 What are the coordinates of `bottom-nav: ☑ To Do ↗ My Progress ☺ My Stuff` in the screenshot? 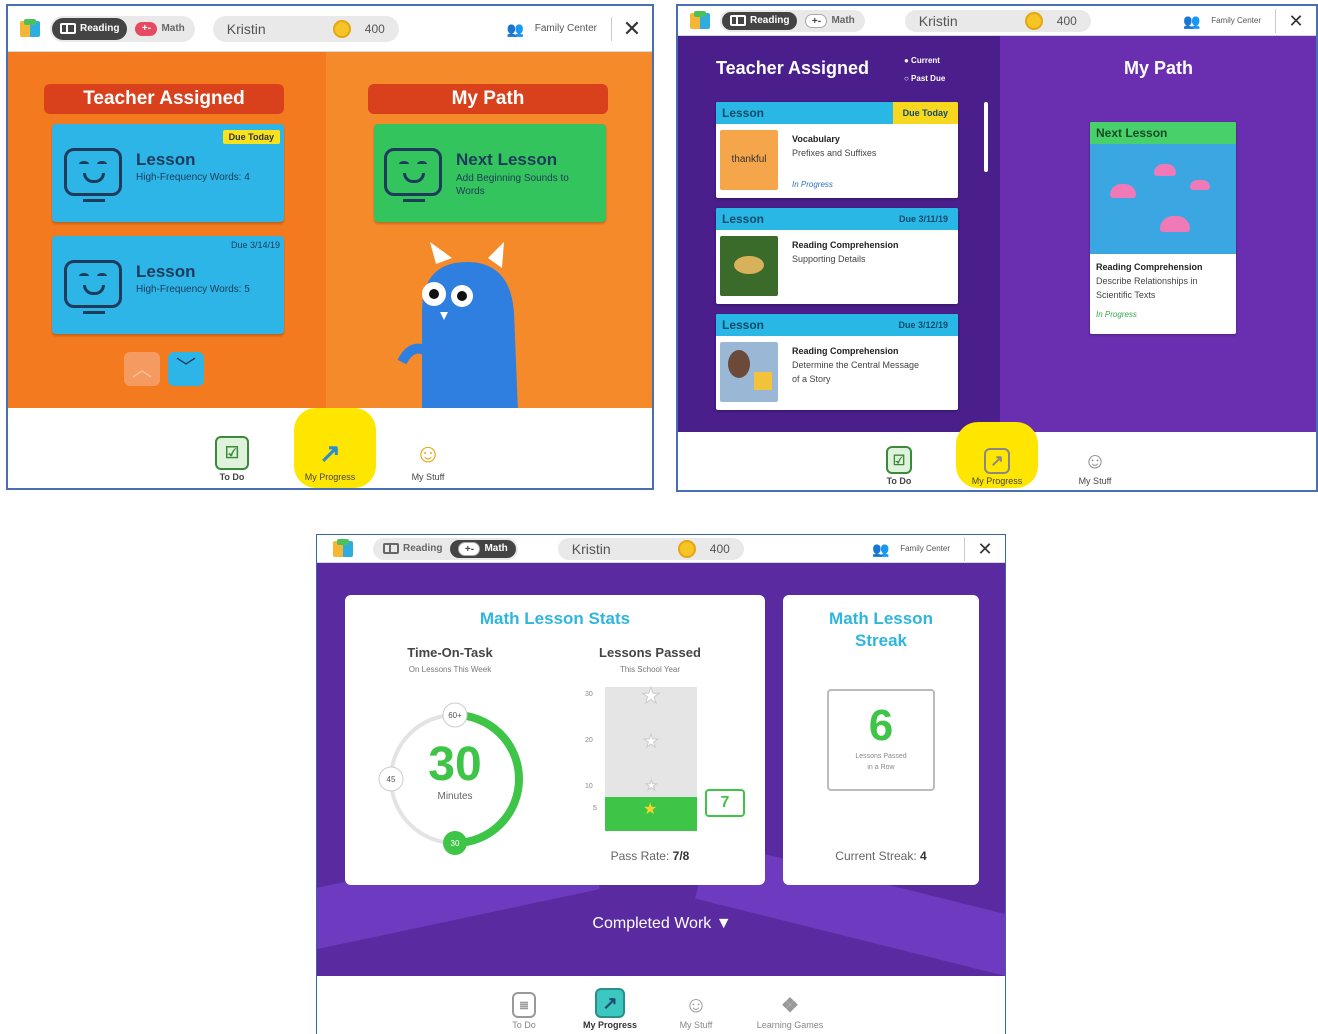 It's located at (997, 456).